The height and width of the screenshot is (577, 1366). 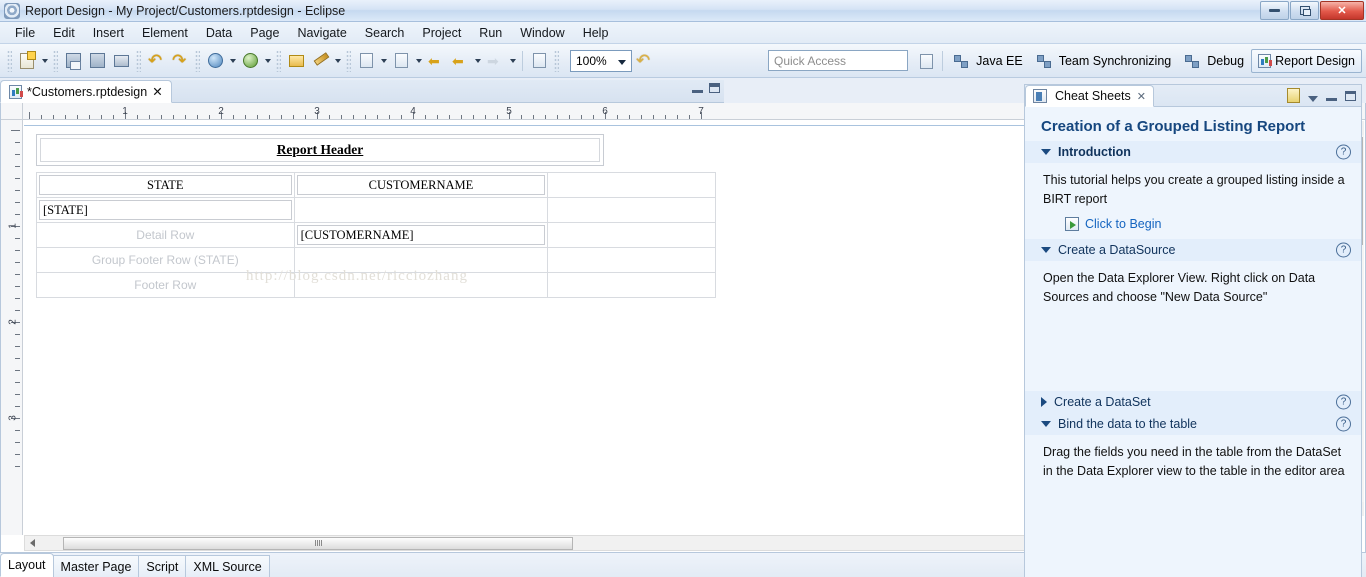 What do you see at coordinates (25, 33) in the screenshot?
I see `menu-file: File` at bounding box center [25, 33].